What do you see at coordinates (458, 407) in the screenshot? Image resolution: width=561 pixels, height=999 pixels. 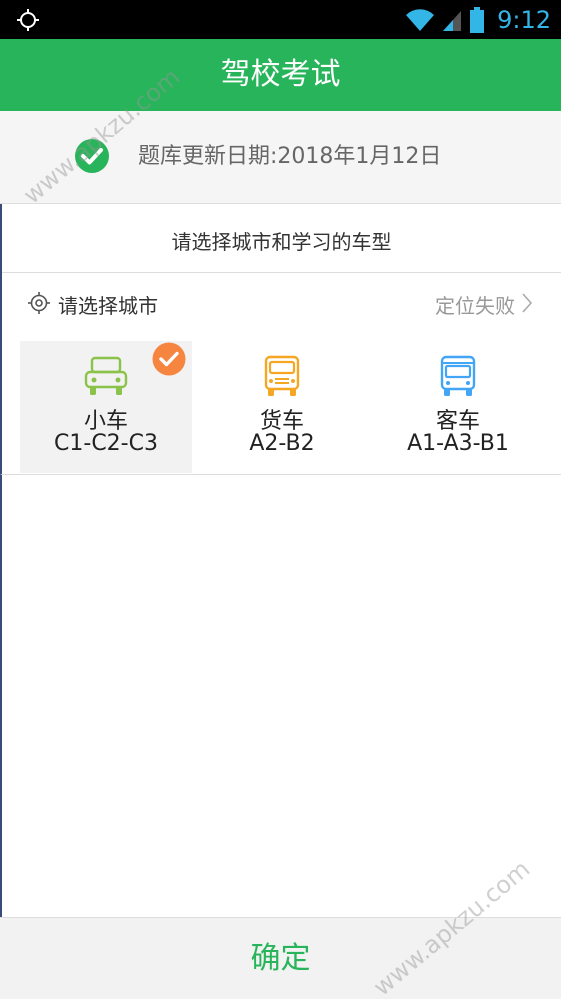 I see `vehicle-option-bus: 客车 A1-A3-B1` at bounding box center [458, 407].